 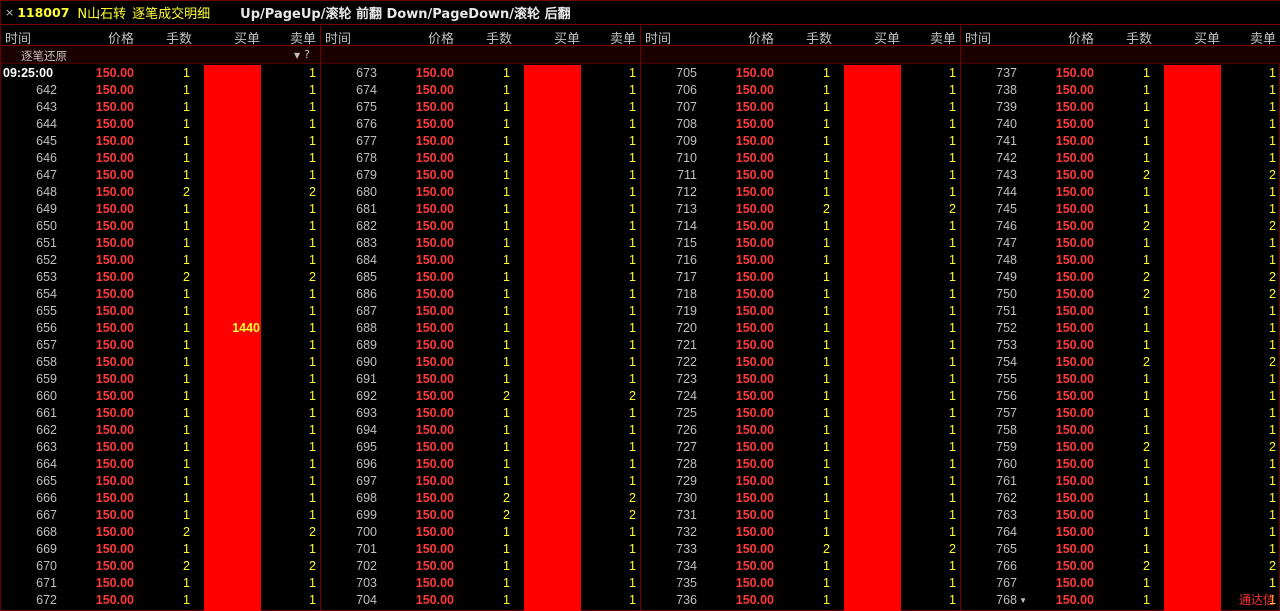 I want to click on table-row: 694 150.00 1 1, so click(x=480, y=430).